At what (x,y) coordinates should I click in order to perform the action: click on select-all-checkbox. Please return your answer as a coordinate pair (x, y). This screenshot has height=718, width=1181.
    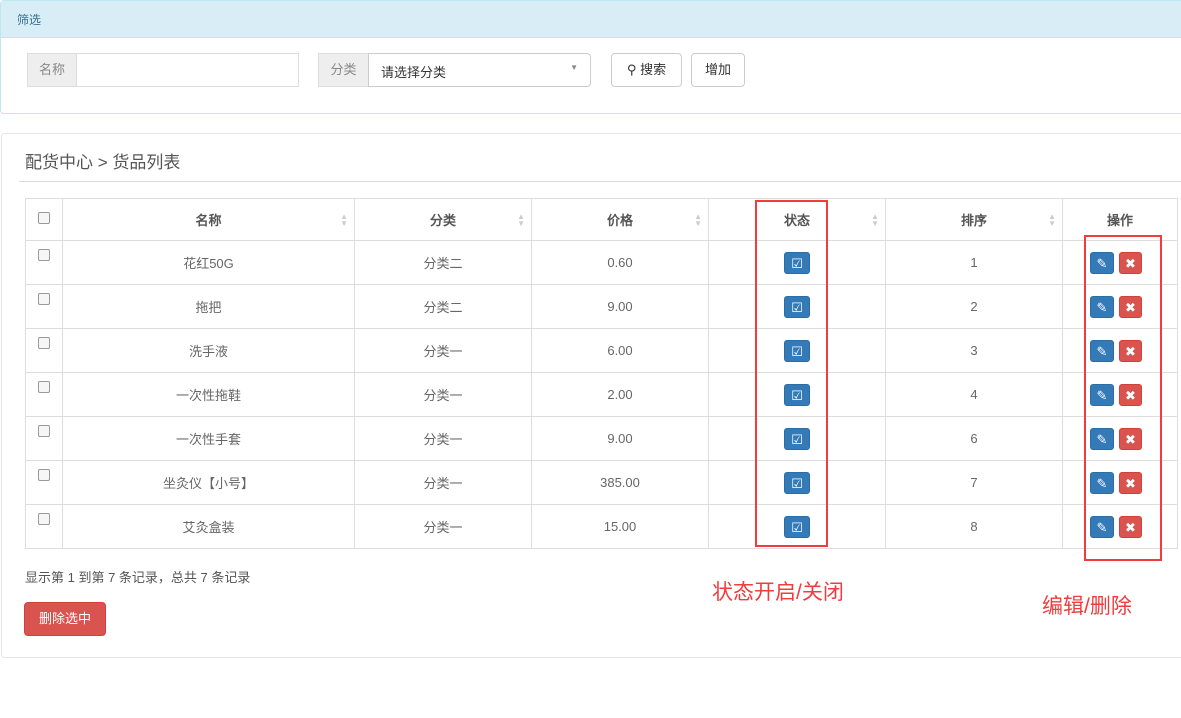
    Looking at the image, I should click on (44, 218).